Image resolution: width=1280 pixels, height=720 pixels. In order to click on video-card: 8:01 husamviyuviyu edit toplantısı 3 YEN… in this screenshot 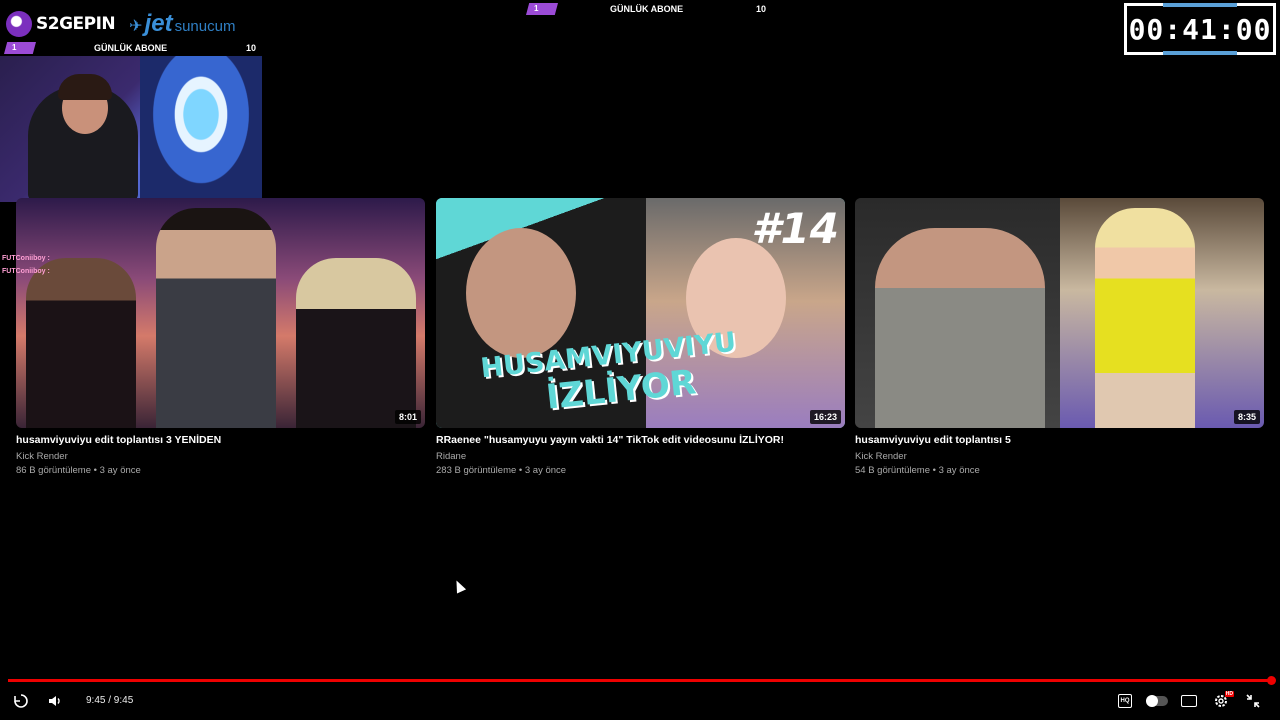, I will do `click(220, 337)`.